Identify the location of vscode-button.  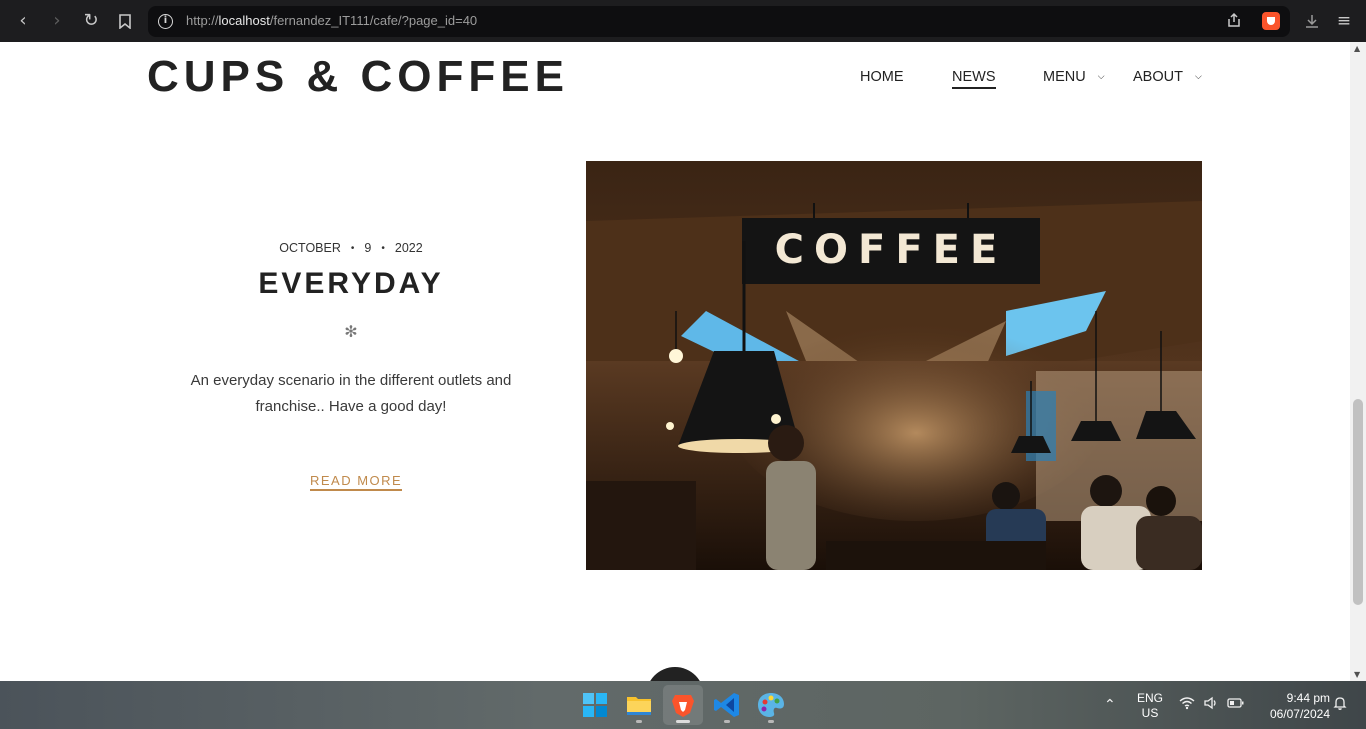
(727, 705).